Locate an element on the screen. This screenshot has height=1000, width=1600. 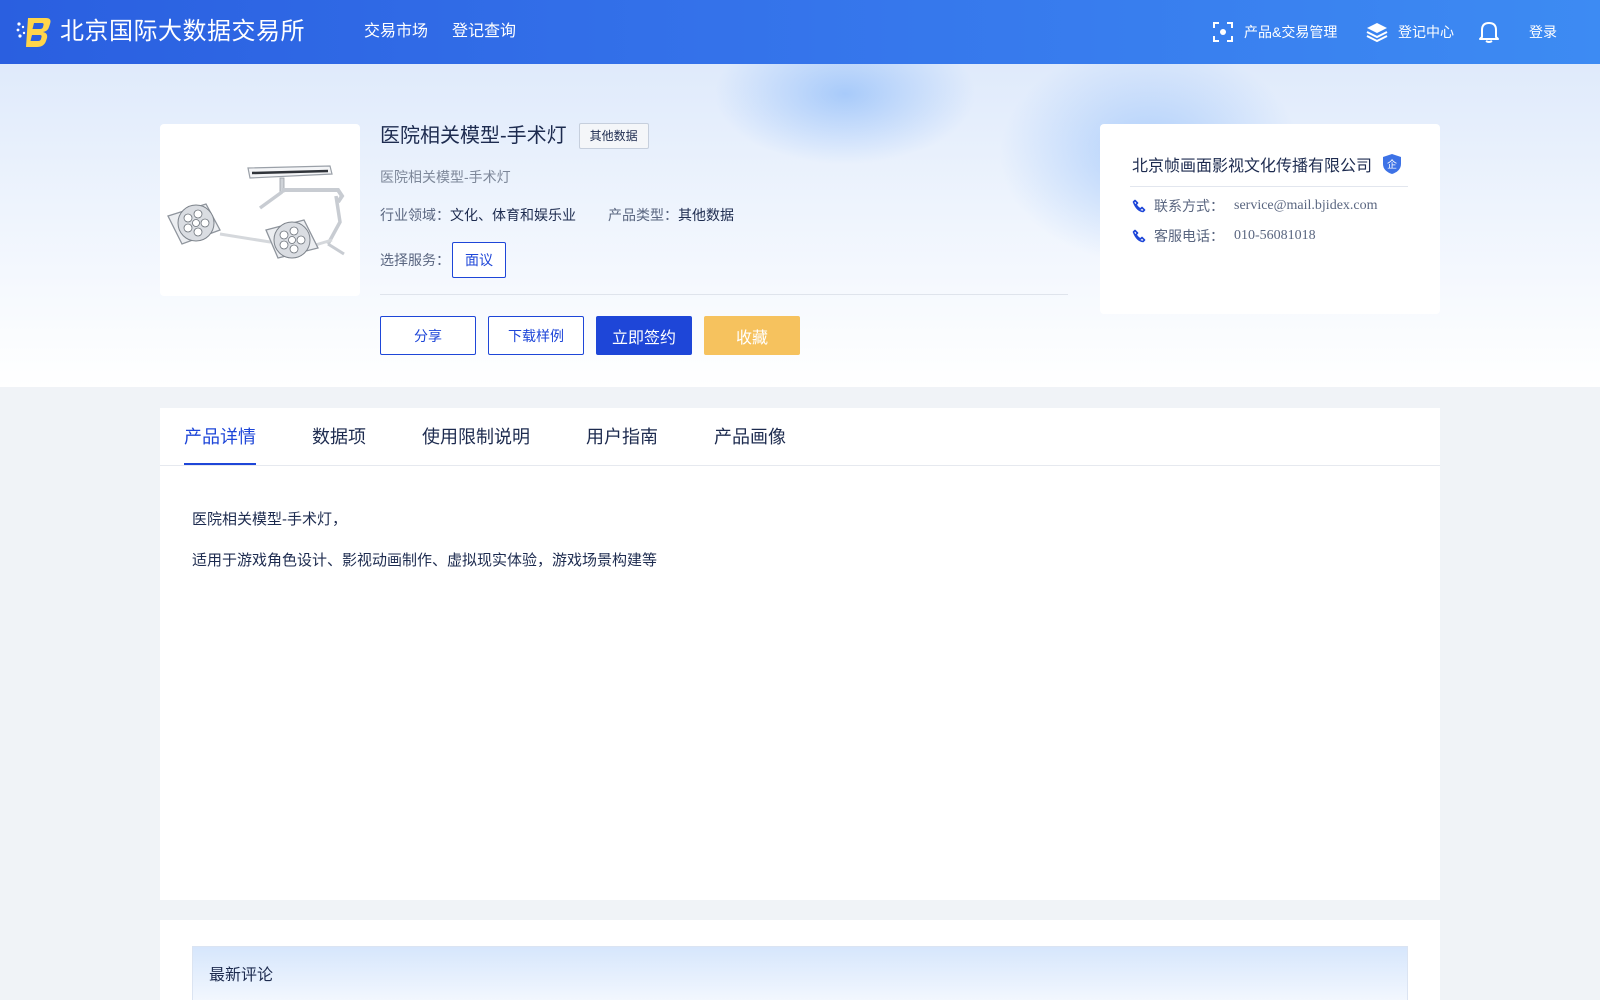
industry-field: 行业领域：文化、体育和娱乐业 is located at coordinates (478, 215).